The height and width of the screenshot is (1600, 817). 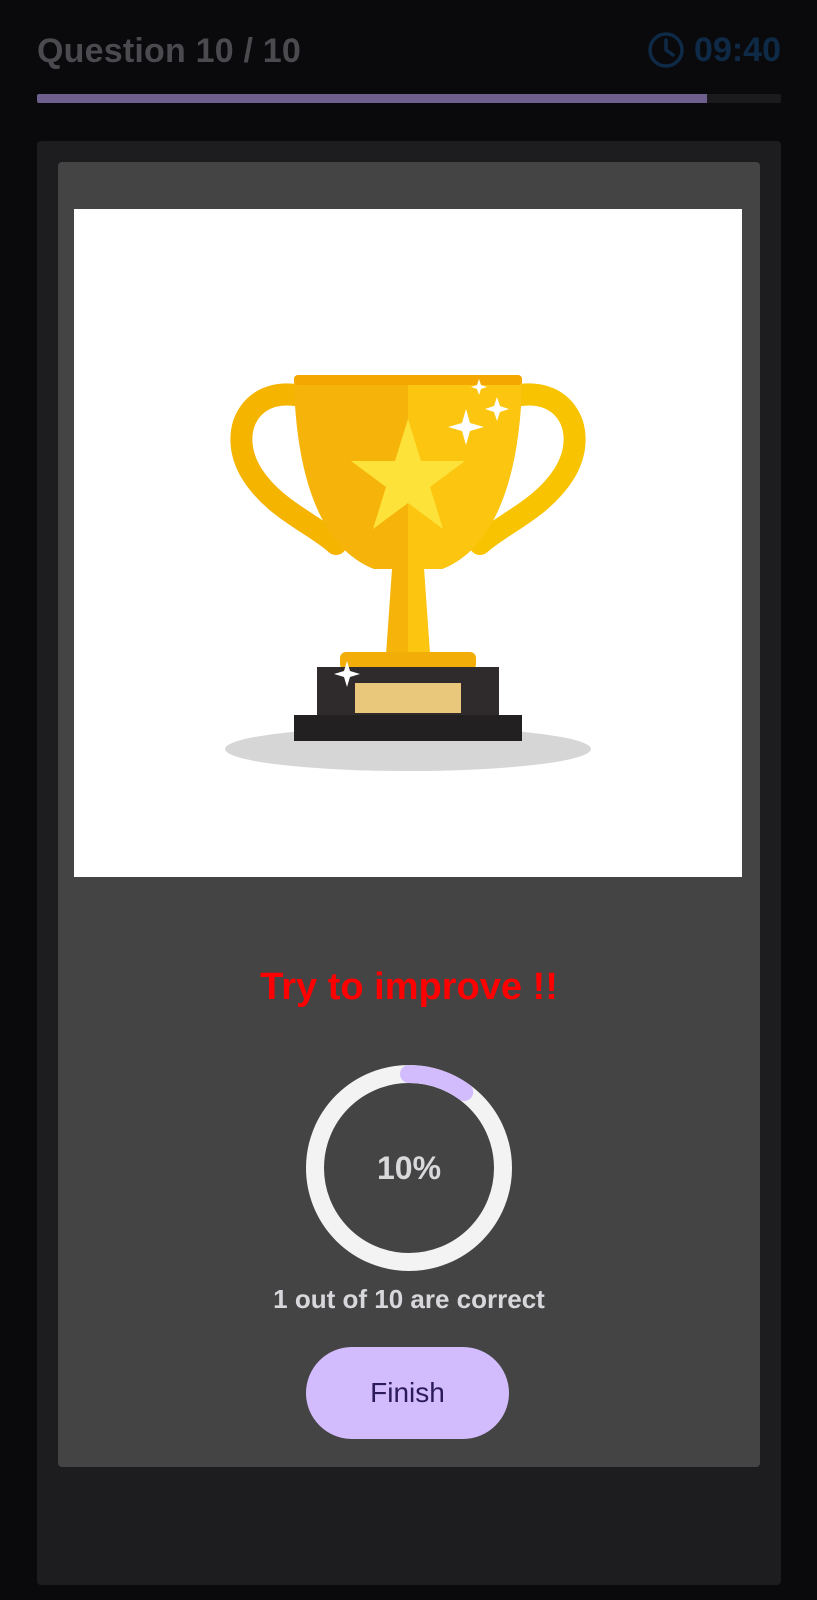 I want to click on score-summary: 1 out of 10 are correct, so click(x=409, y=1299).